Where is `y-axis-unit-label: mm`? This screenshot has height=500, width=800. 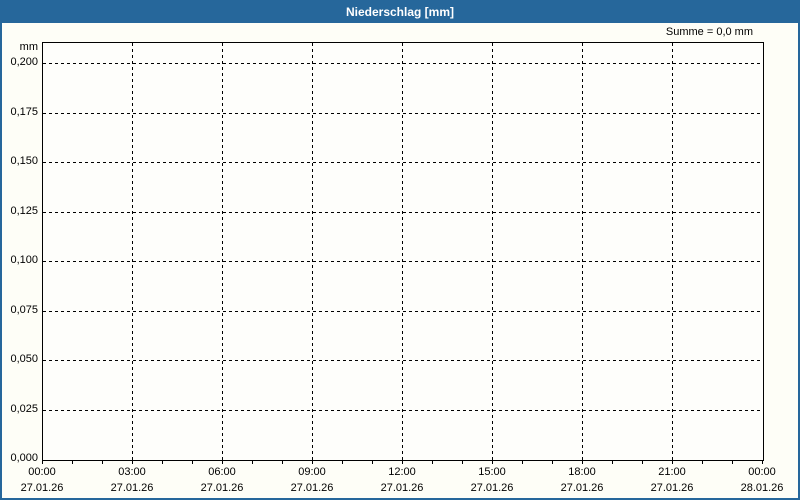 y-axis-unit-label: mm is located at coordinates (28, 47).